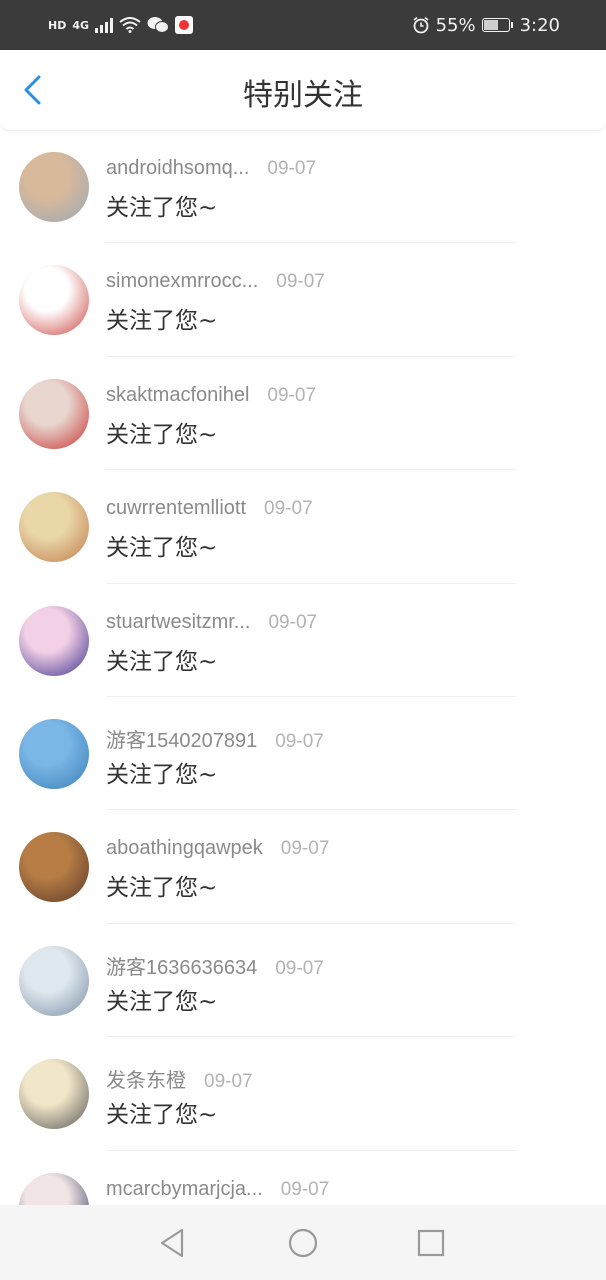 The image size is (606, 1280). Describe the element at coordinates (158, 25) in the screenshot. I see `wechat-icon` at that location.